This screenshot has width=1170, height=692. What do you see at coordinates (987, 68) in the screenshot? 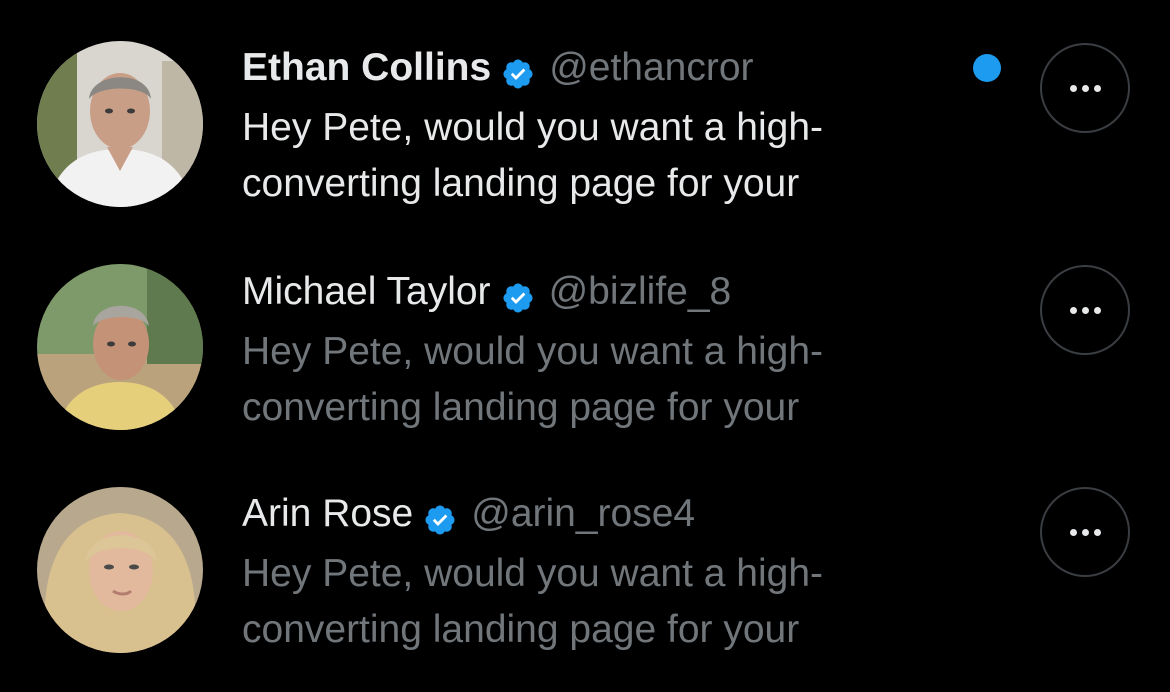
I see `unread-dot-icon` at bounding box center [987, 68].